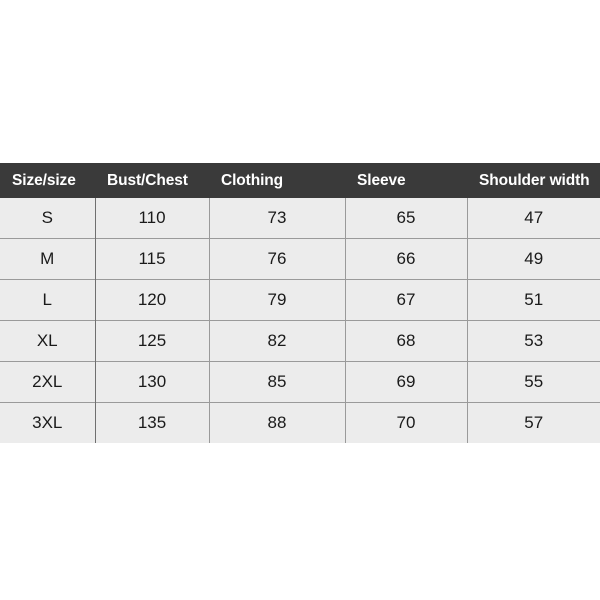 This screenshot has width=600, height=600. I want to click on cell-clothing: 73, so click(277, 218).